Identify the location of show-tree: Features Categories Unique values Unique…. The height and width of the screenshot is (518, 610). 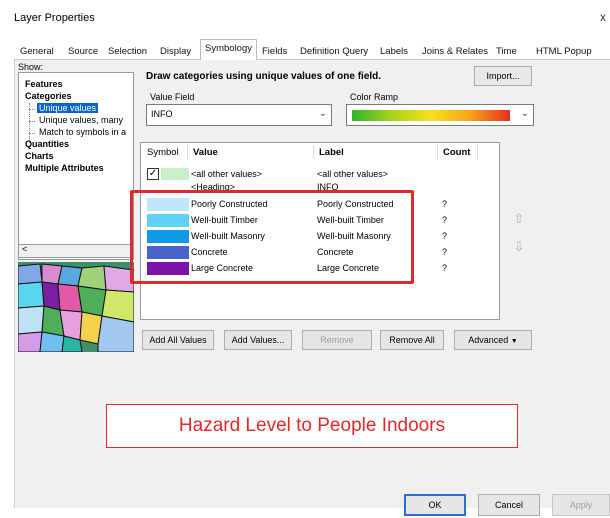
(76, 166).